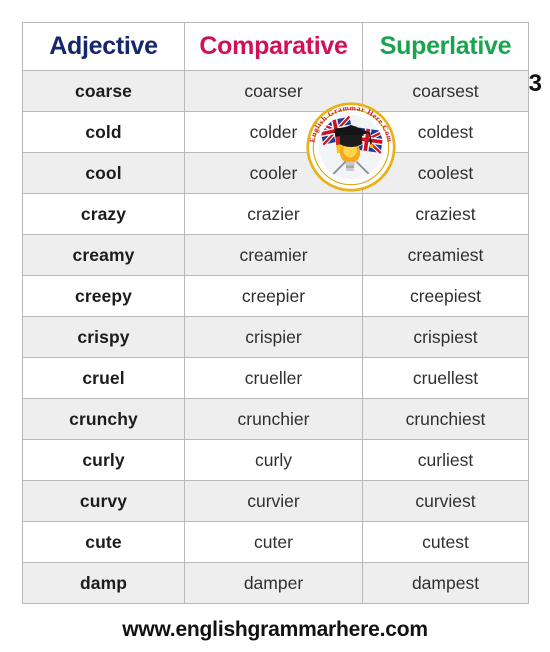  I want to click on cell-adjective: curly, so click(103, 460).